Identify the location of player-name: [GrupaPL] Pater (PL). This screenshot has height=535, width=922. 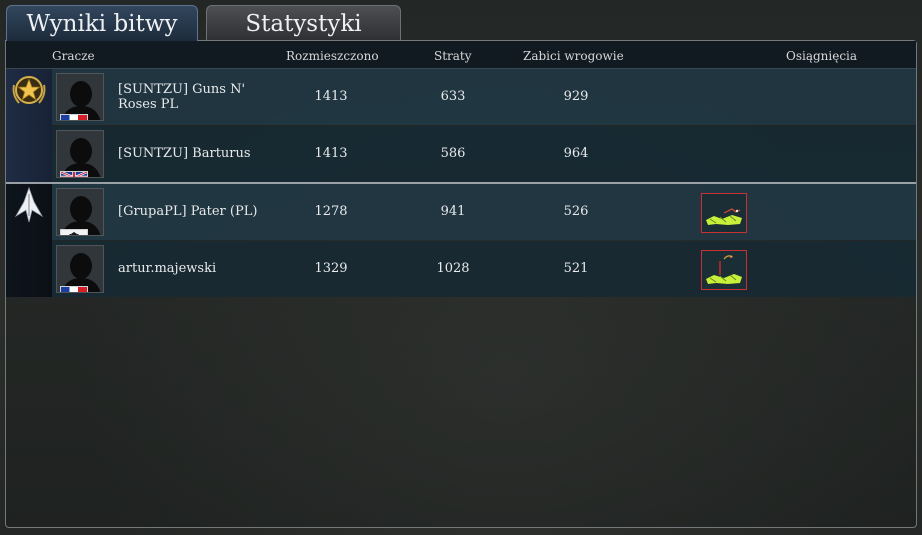
(188, 211).